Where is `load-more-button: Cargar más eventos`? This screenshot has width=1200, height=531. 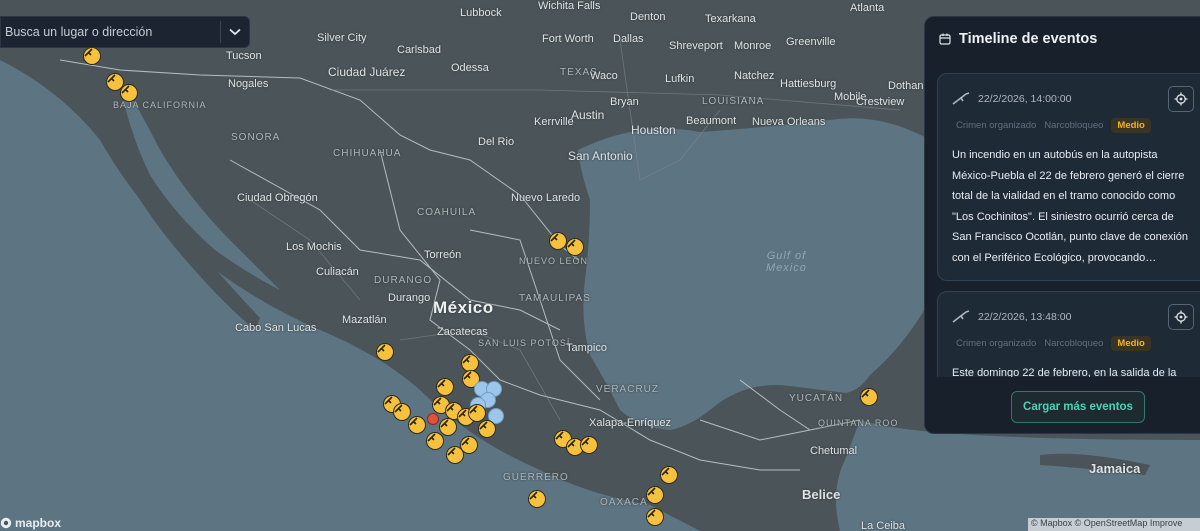
load-more-button: Cargar más eventos is located at coordinates (1078, 407).